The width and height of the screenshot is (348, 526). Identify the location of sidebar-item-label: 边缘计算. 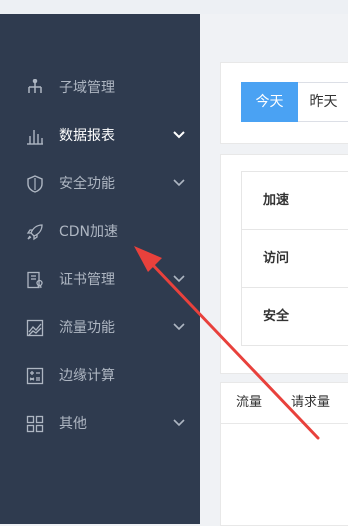
(87, 376).